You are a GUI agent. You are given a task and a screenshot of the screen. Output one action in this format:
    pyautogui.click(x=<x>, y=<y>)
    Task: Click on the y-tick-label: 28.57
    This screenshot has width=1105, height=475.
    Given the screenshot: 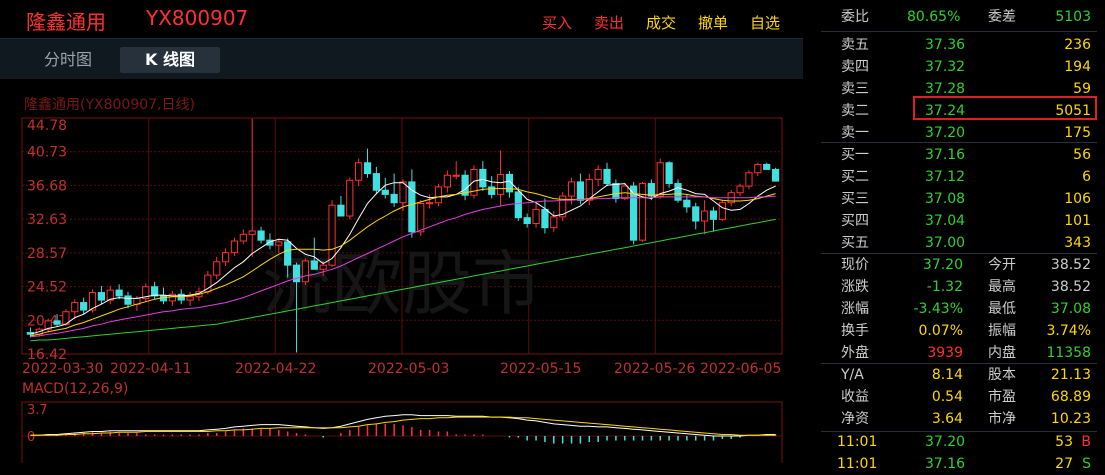 What is the action you would take?
    pyautogui.click(x=47, y=254)
    